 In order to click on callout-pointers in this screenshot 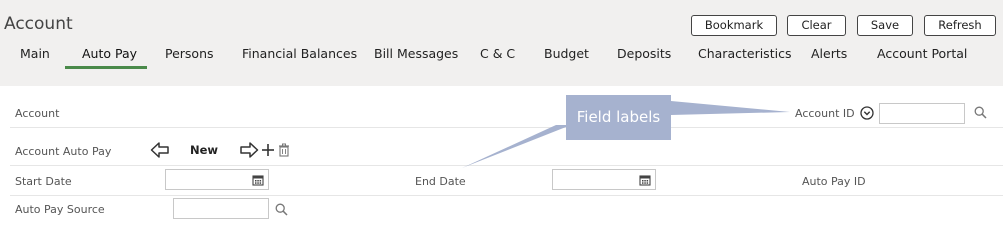, I will do `click(626, 134)`.